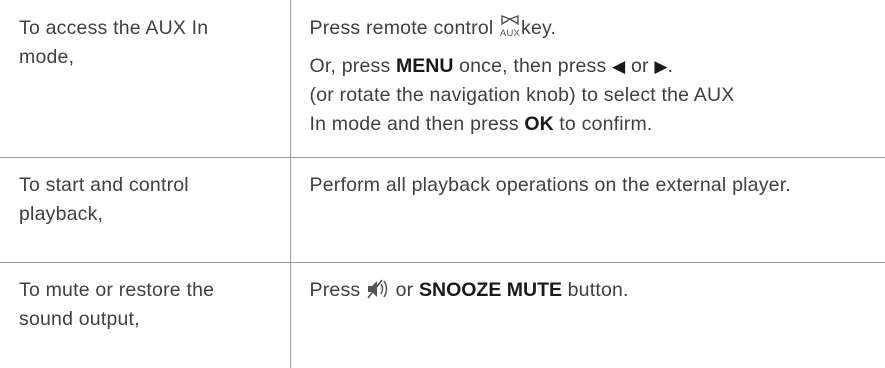 This screenshot has height=368, width=885. What do you see at coordinates (402, 28) in the screenshot?
I see `instruction-text: Press remote control` at bounding box center [402, 28].